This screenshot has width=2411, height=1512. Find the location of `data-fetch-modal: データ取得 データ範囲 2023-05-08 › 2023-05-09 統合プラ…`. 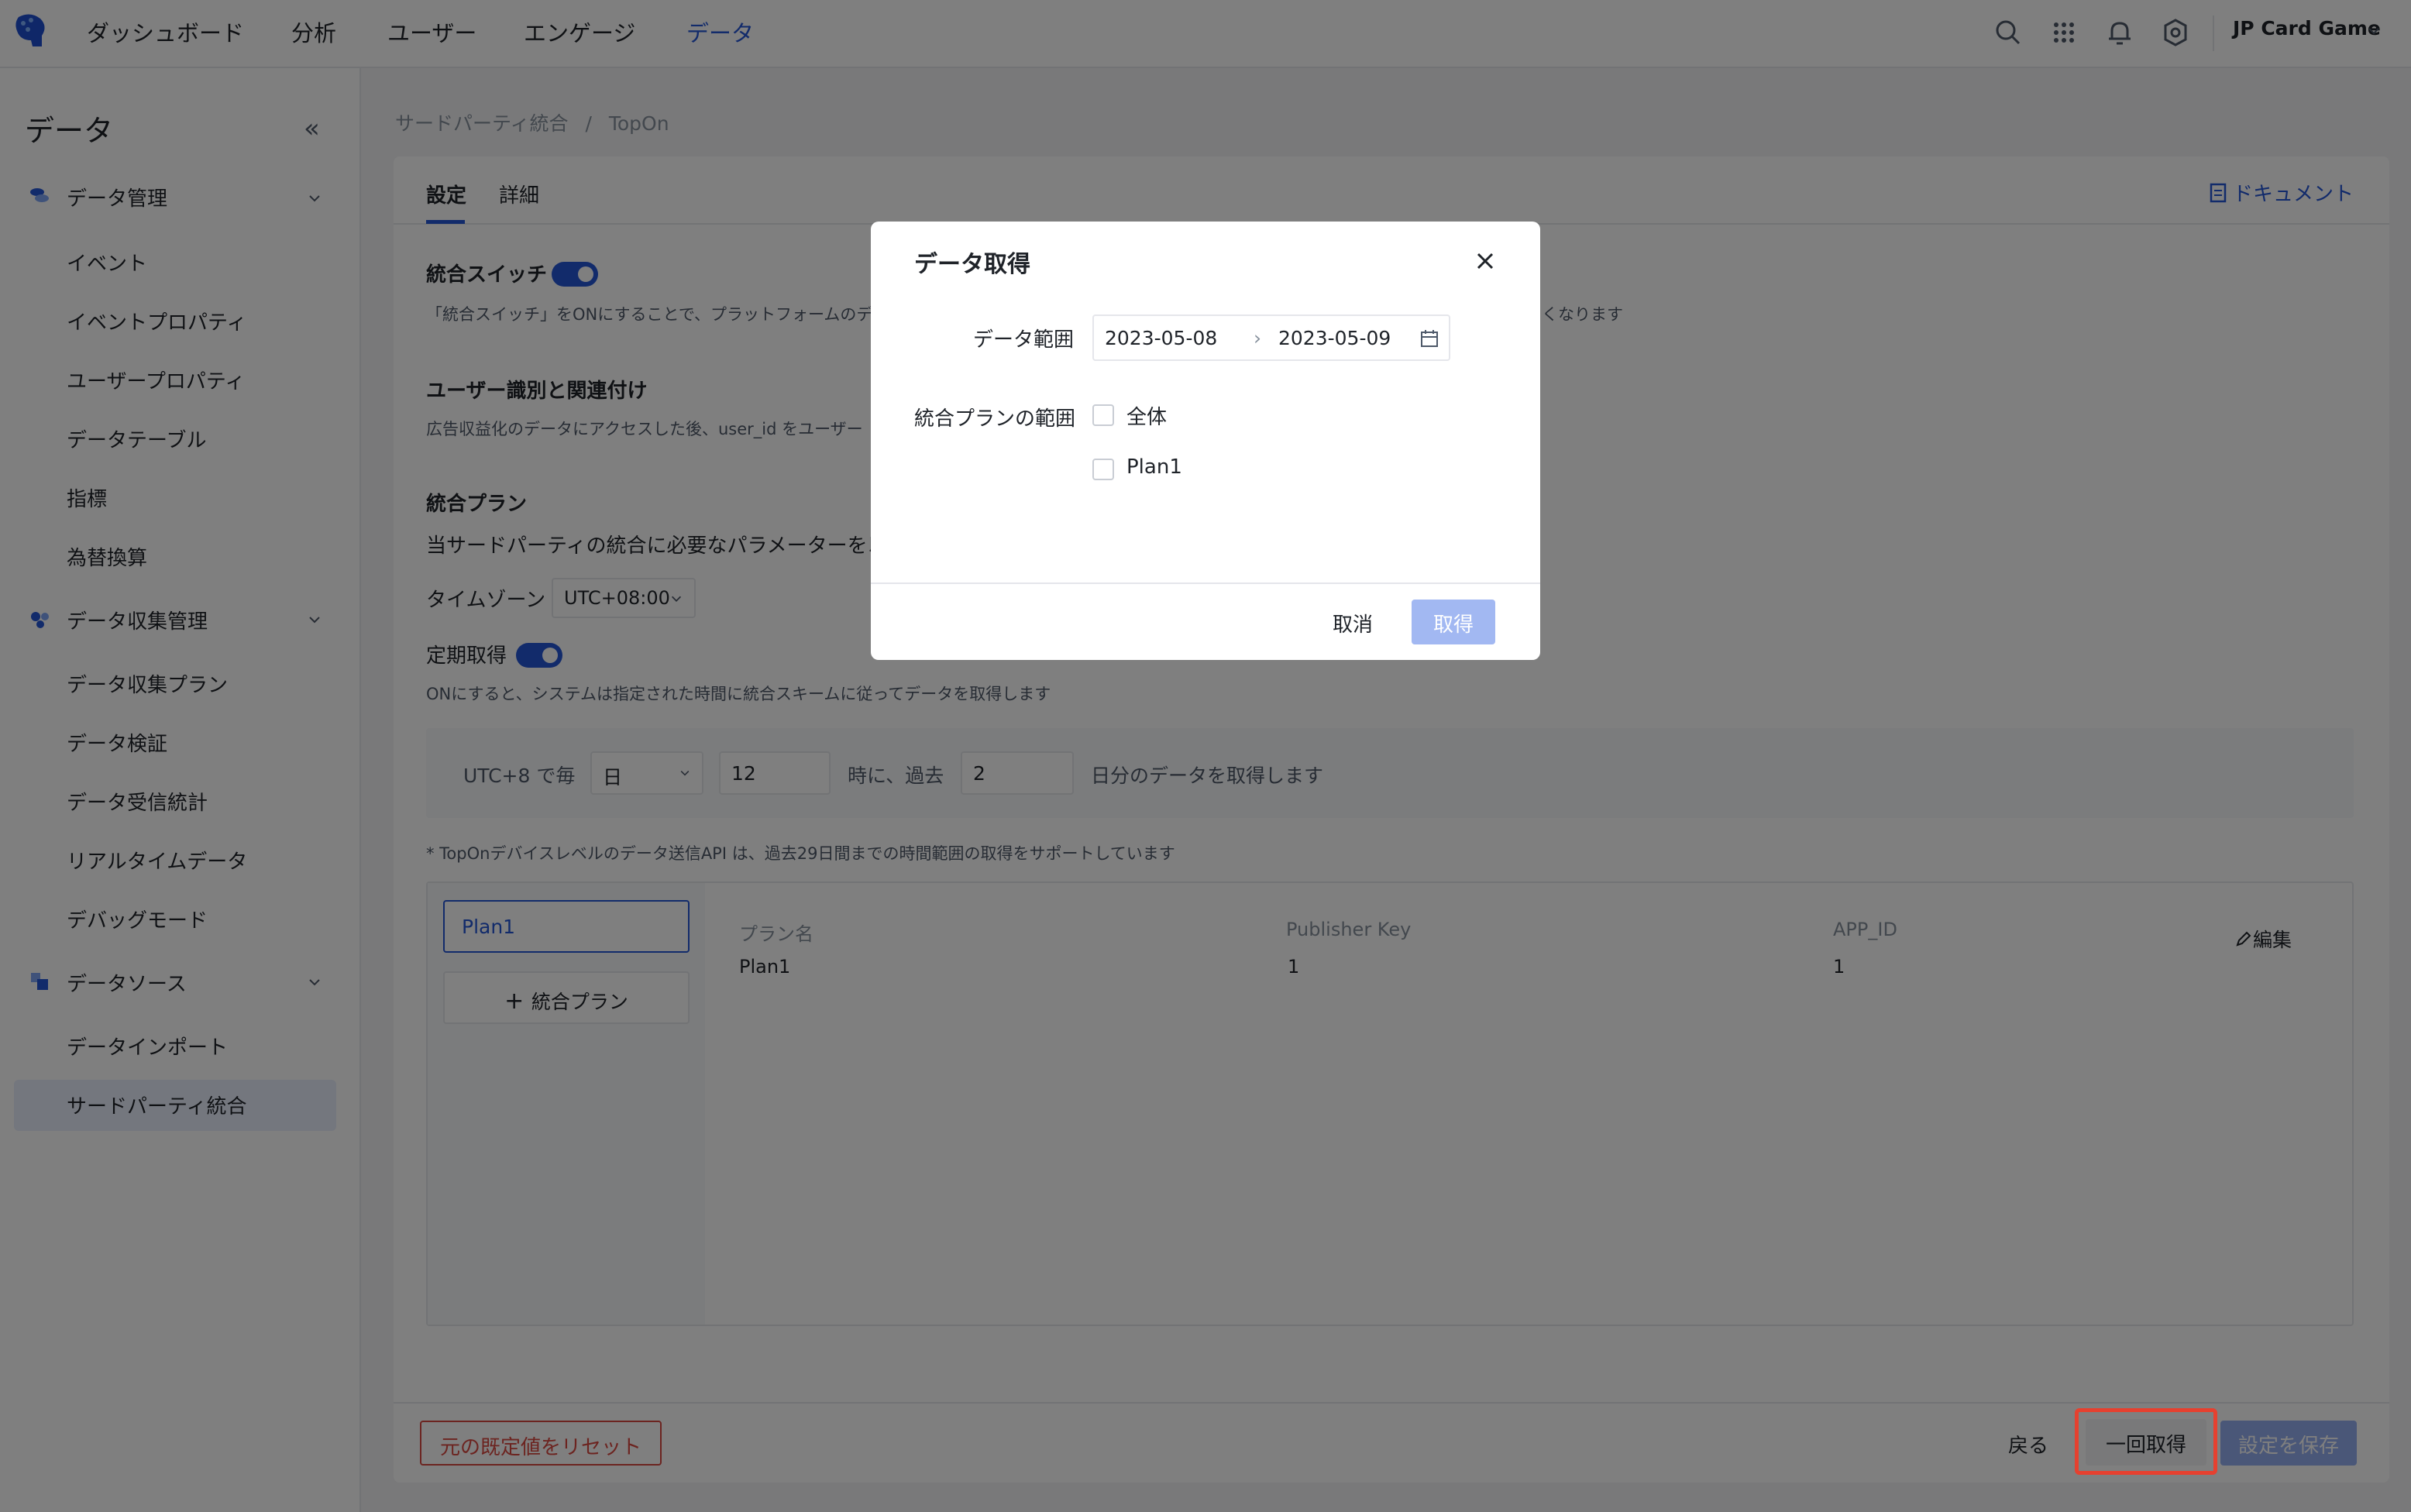

data-fetch-modal: データ取得 データ範囲 2023-05-08 › 2023-05-09 統合プラ… is located at coordinates (1205, 441).